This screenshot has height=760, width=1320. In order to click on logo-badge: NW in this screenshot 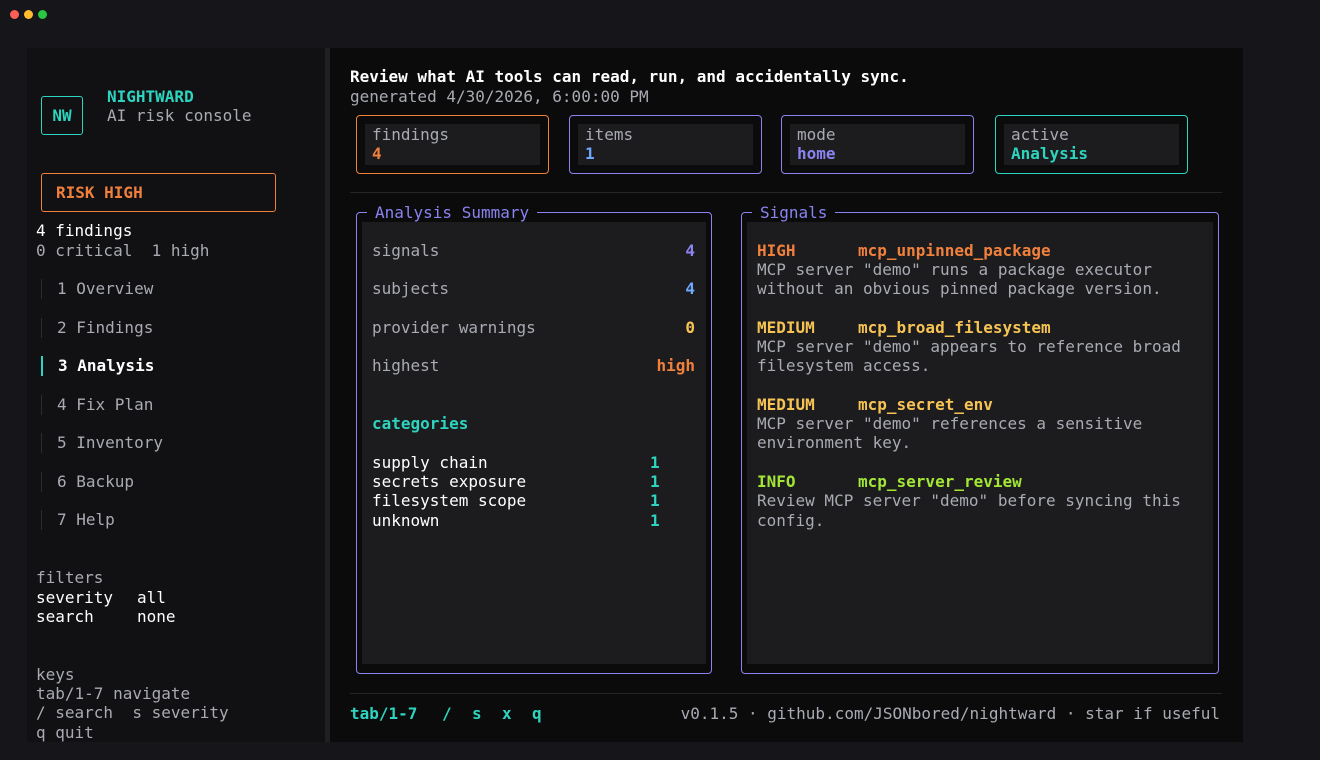, I will do `click(62, 115)`.